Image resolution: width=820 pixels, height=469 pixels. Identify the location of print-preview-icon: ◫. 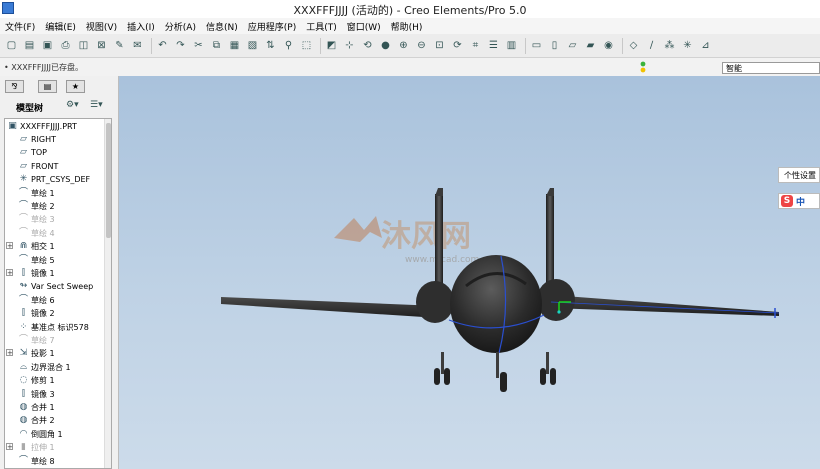
(83, 45).